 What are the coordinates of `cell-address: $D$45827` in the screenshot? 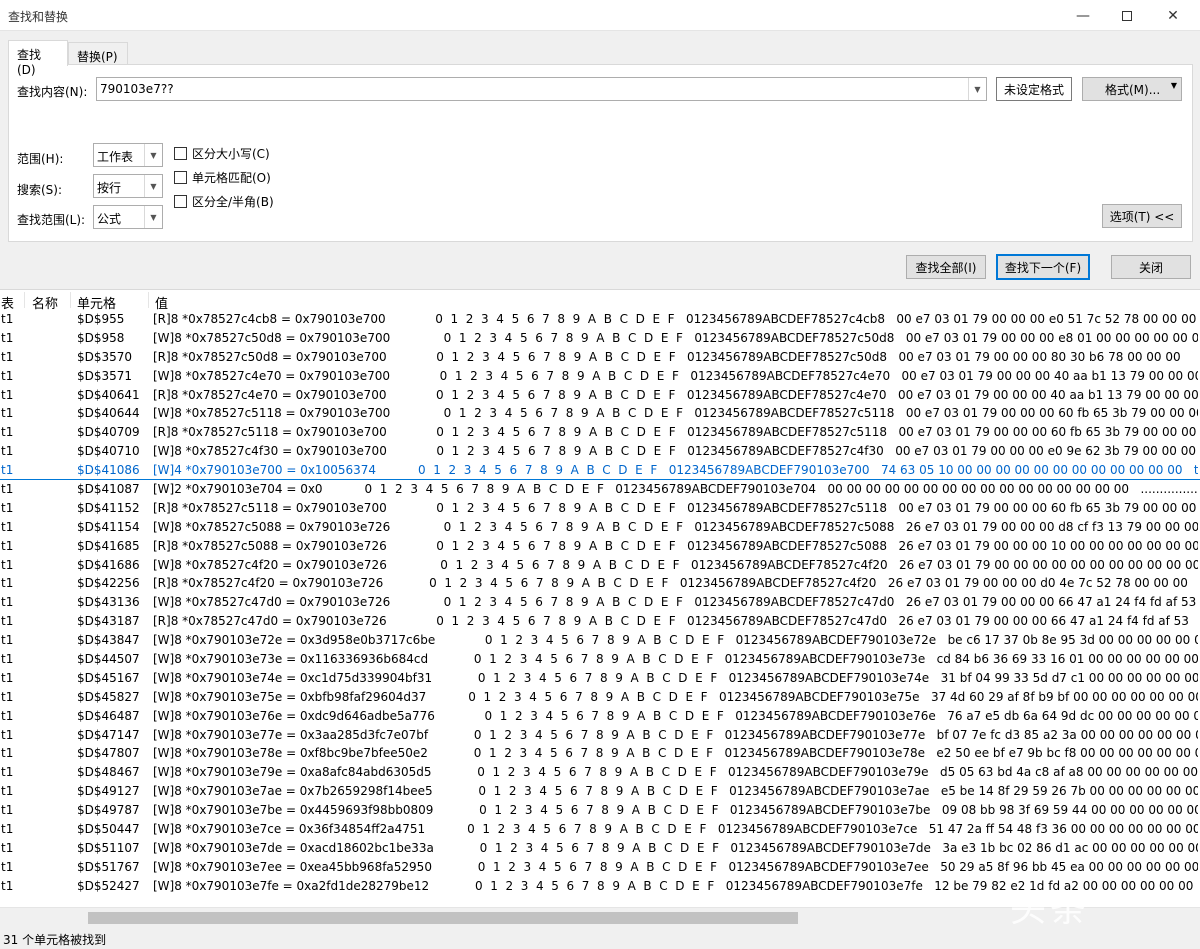 It's located at (108, 696).